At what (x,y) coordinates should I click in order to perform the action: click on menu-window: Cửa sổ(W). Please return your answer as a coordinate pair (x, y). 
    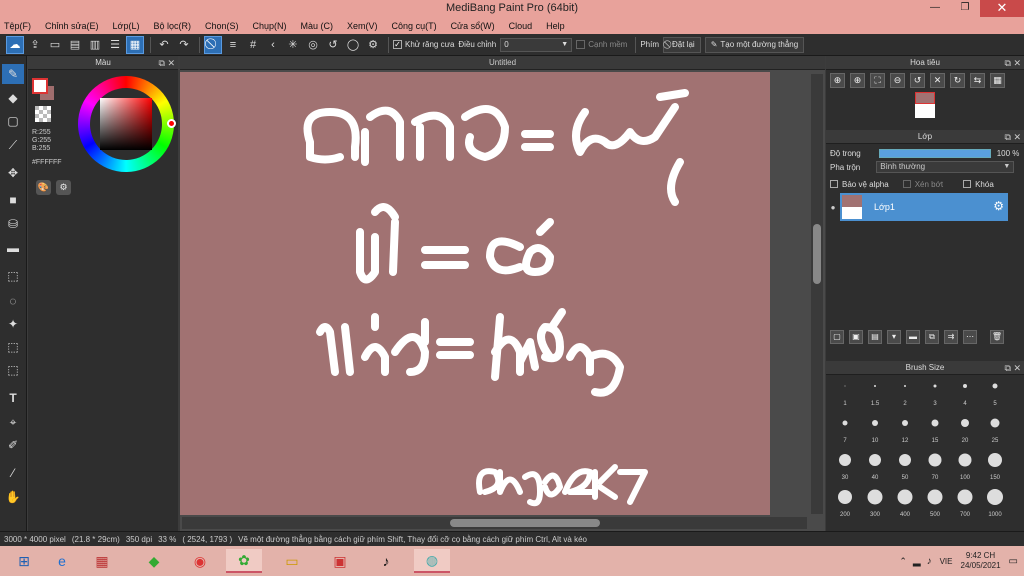
    Looking at the image, I should click on (473, 26).